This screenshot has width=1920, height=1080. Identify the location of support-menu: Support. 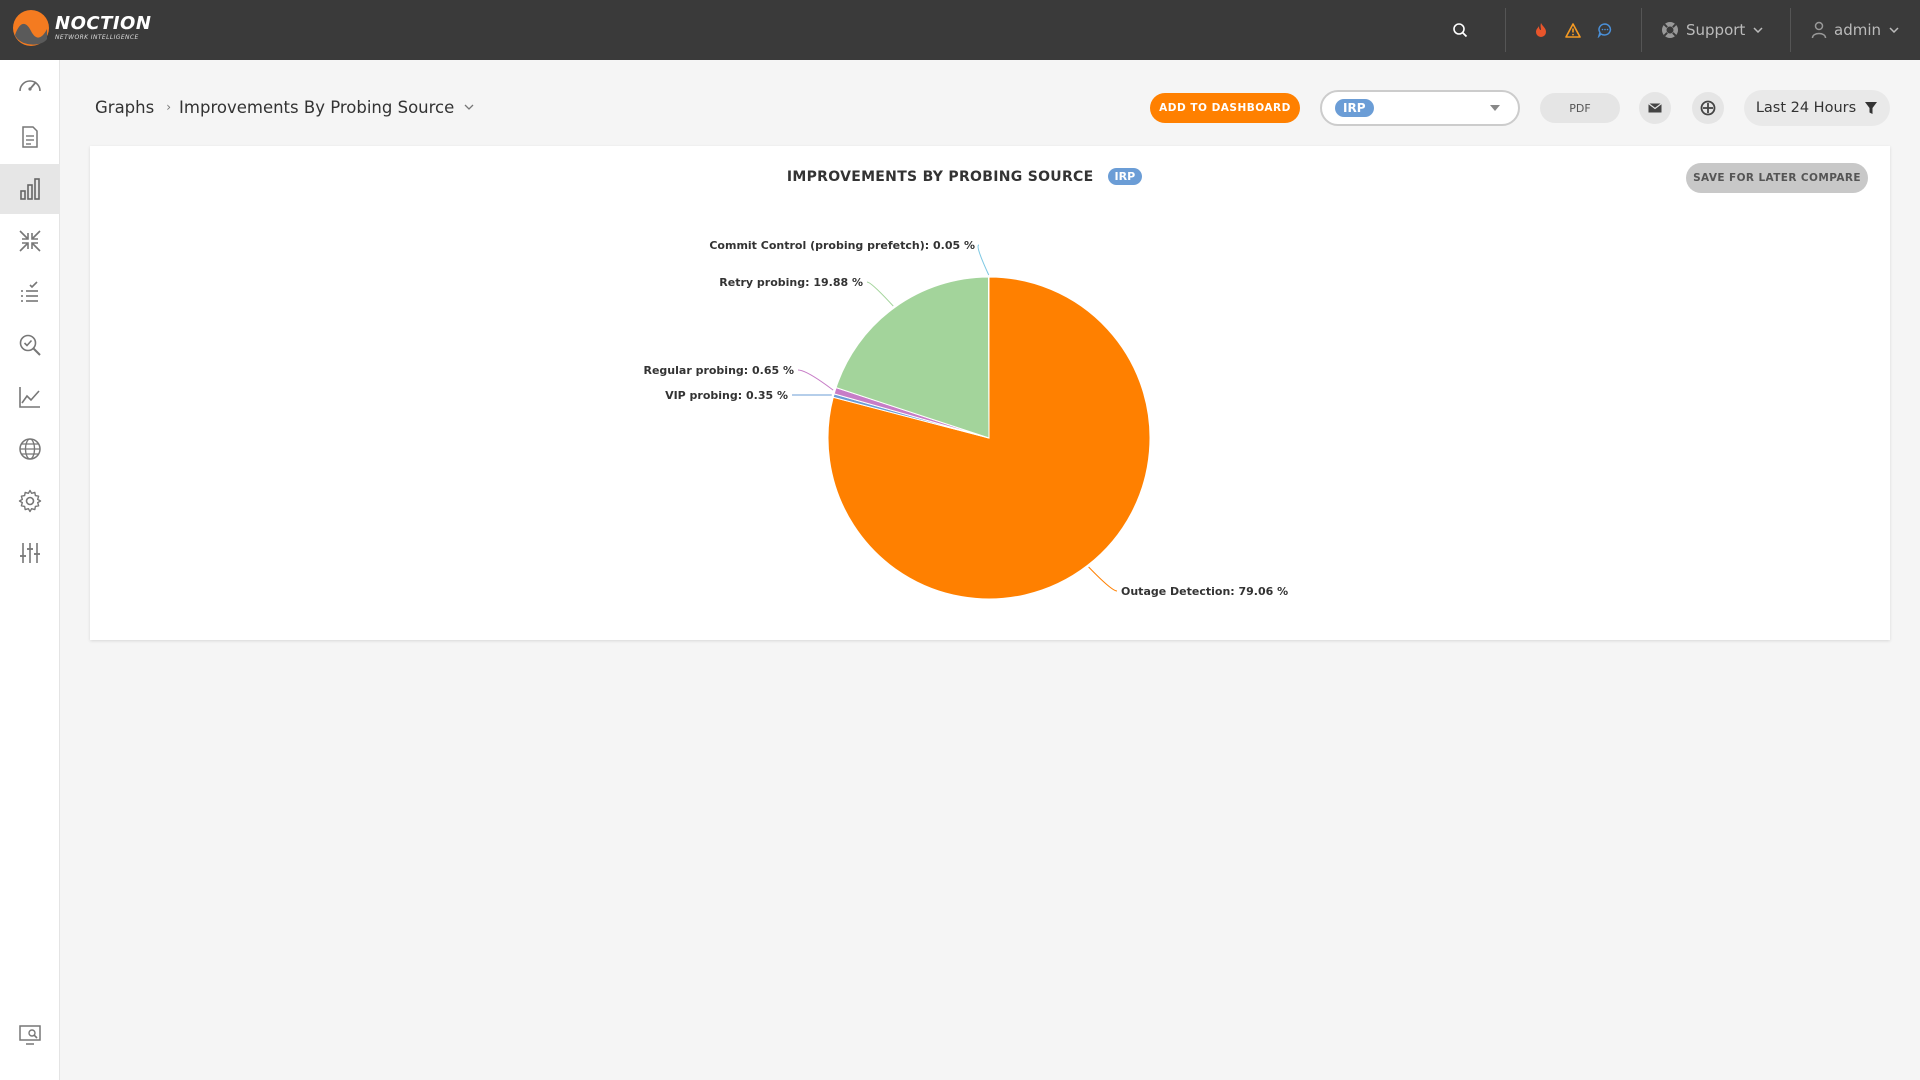
(1712, 30).